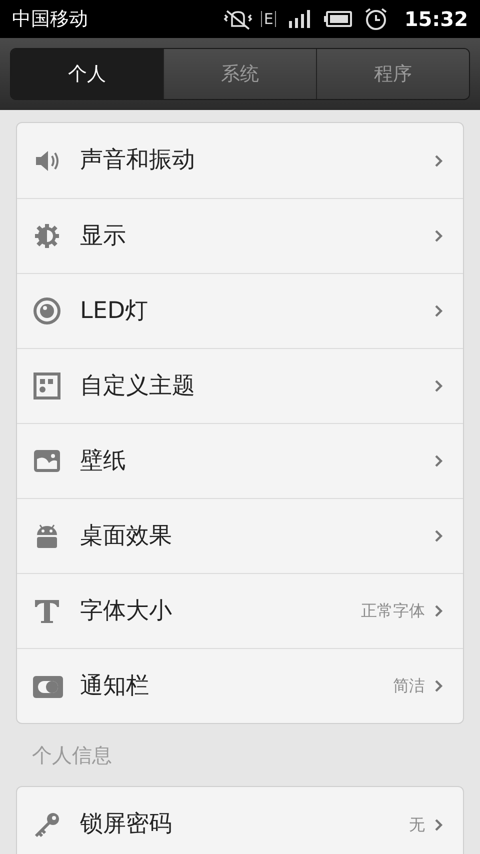 This screenshot has height=854, width=480. What do you see at coordinates (240, 460) in the screenshot?
I see `settings-row: 壁纸` at bounding box center [240, 460].